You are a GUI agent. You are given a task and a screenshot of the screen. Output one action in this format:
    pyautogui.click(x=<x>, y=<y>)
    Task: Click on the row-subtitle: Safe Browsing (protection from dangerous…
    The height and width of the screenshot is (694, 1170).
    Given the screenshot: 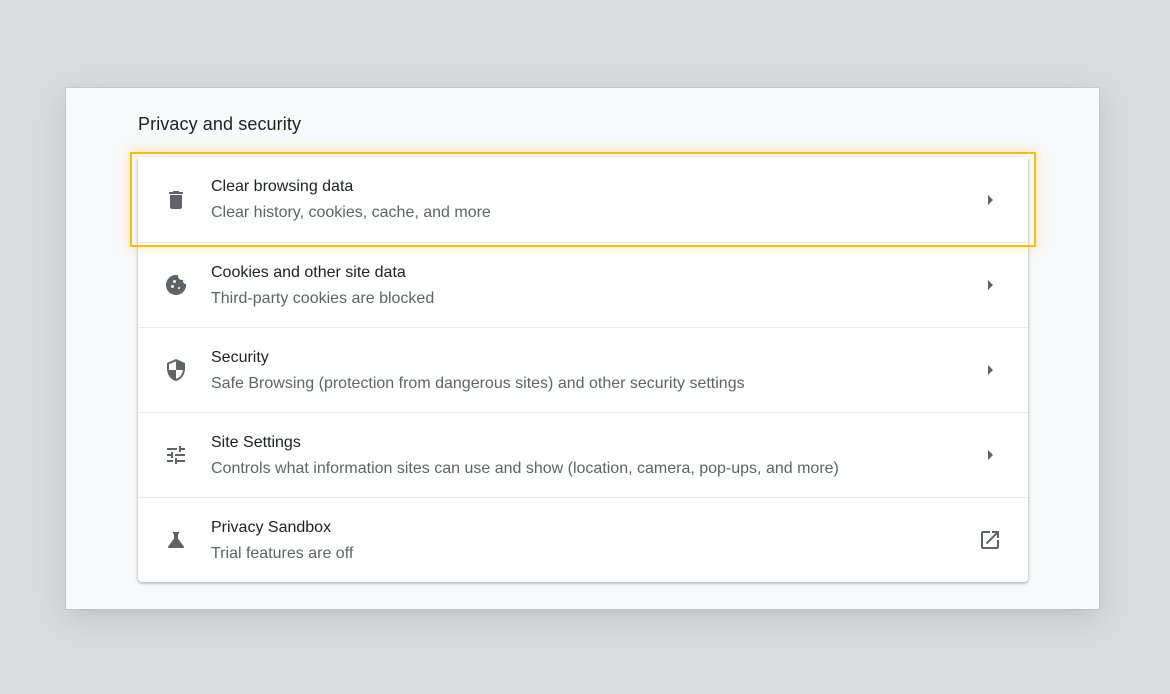 What is the action you would take?
    pyautogui.click(x=478, y=383)
    